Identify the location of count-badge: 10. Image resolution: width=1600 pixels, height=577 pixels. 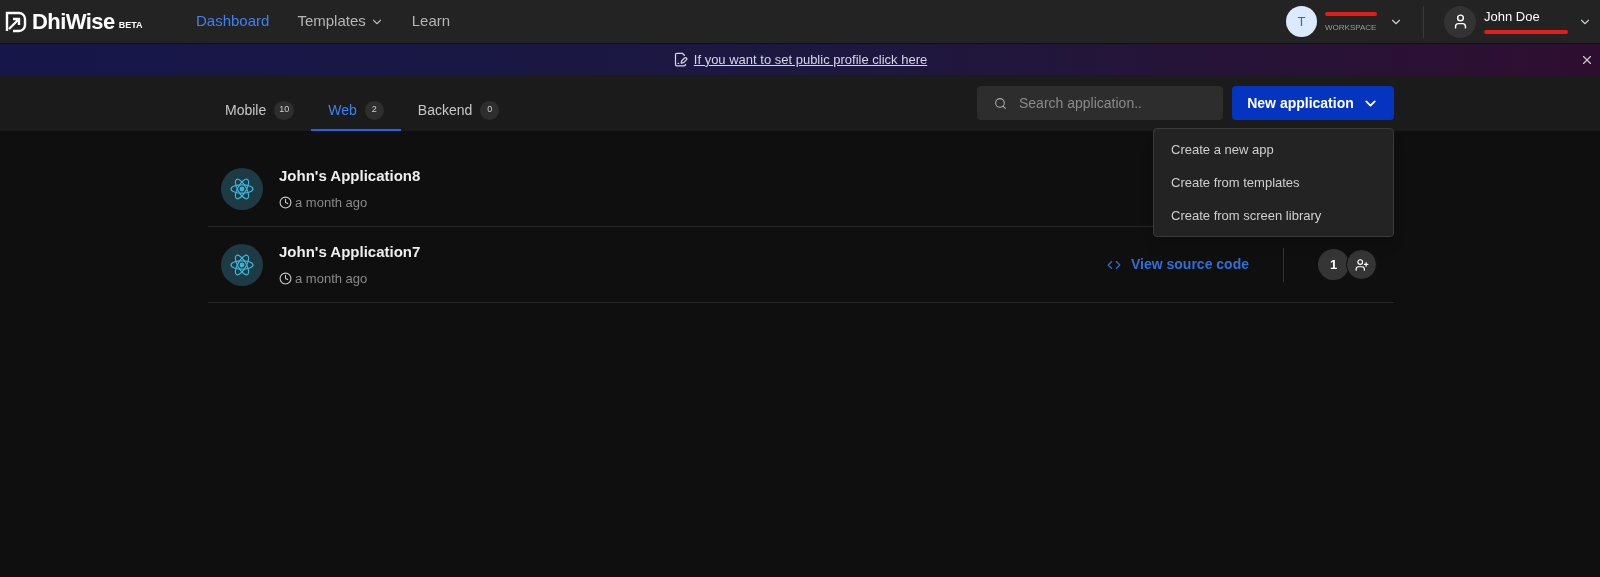
(284, 110).